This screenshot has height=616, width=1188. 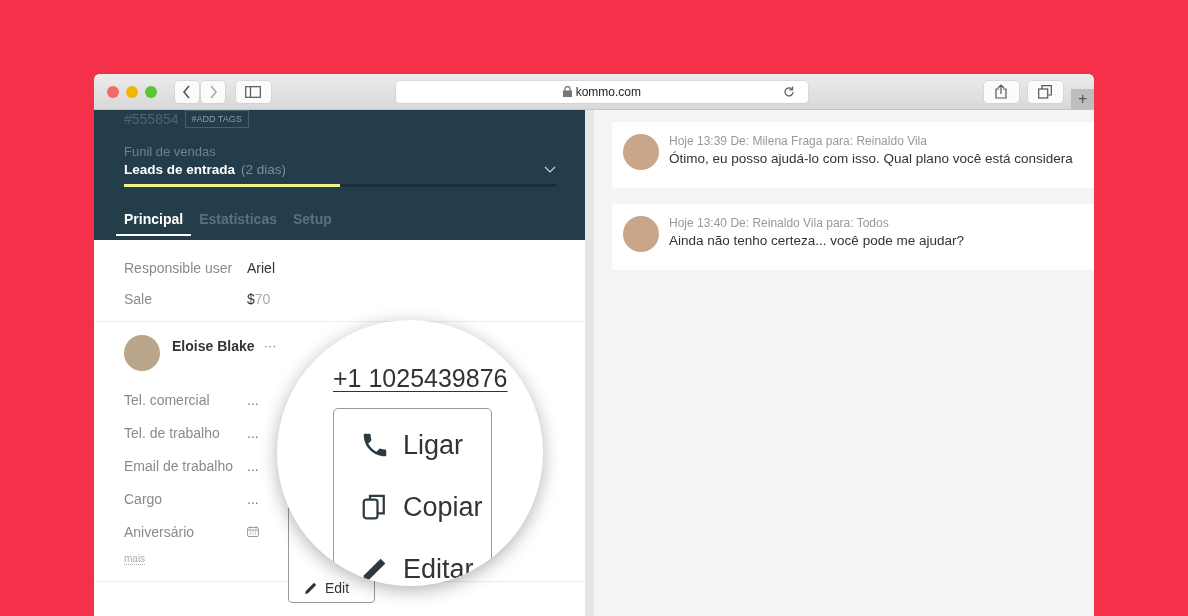 I want to click on currency-symbol: $, so click(x=251, y=299).